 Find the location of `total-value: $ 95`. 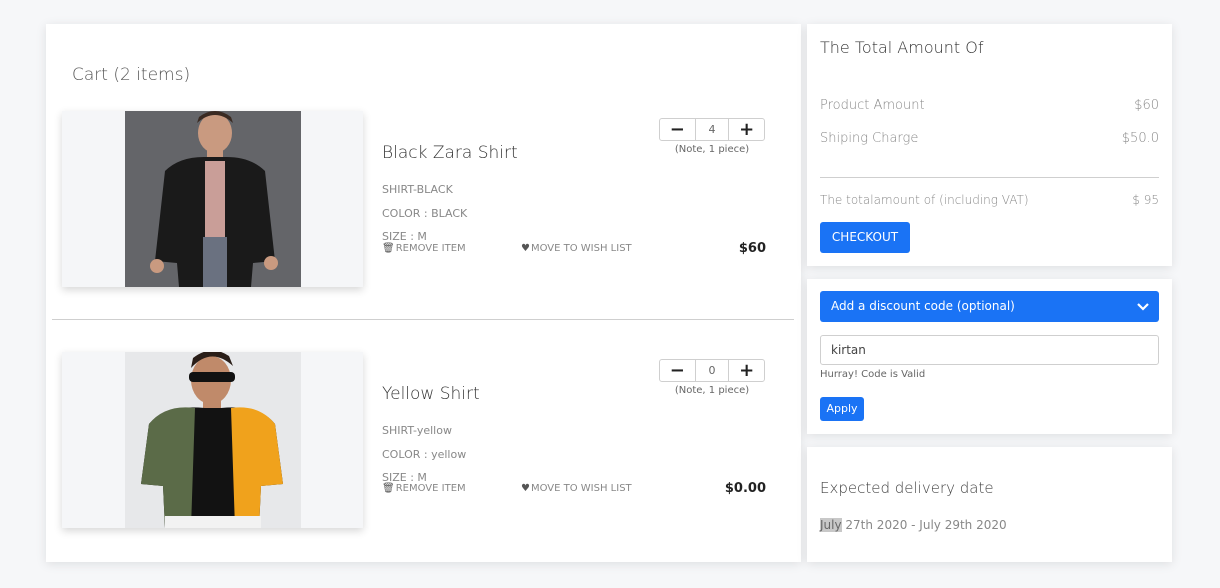

total-value: $ 95 is located at coordinates (1145, 200).